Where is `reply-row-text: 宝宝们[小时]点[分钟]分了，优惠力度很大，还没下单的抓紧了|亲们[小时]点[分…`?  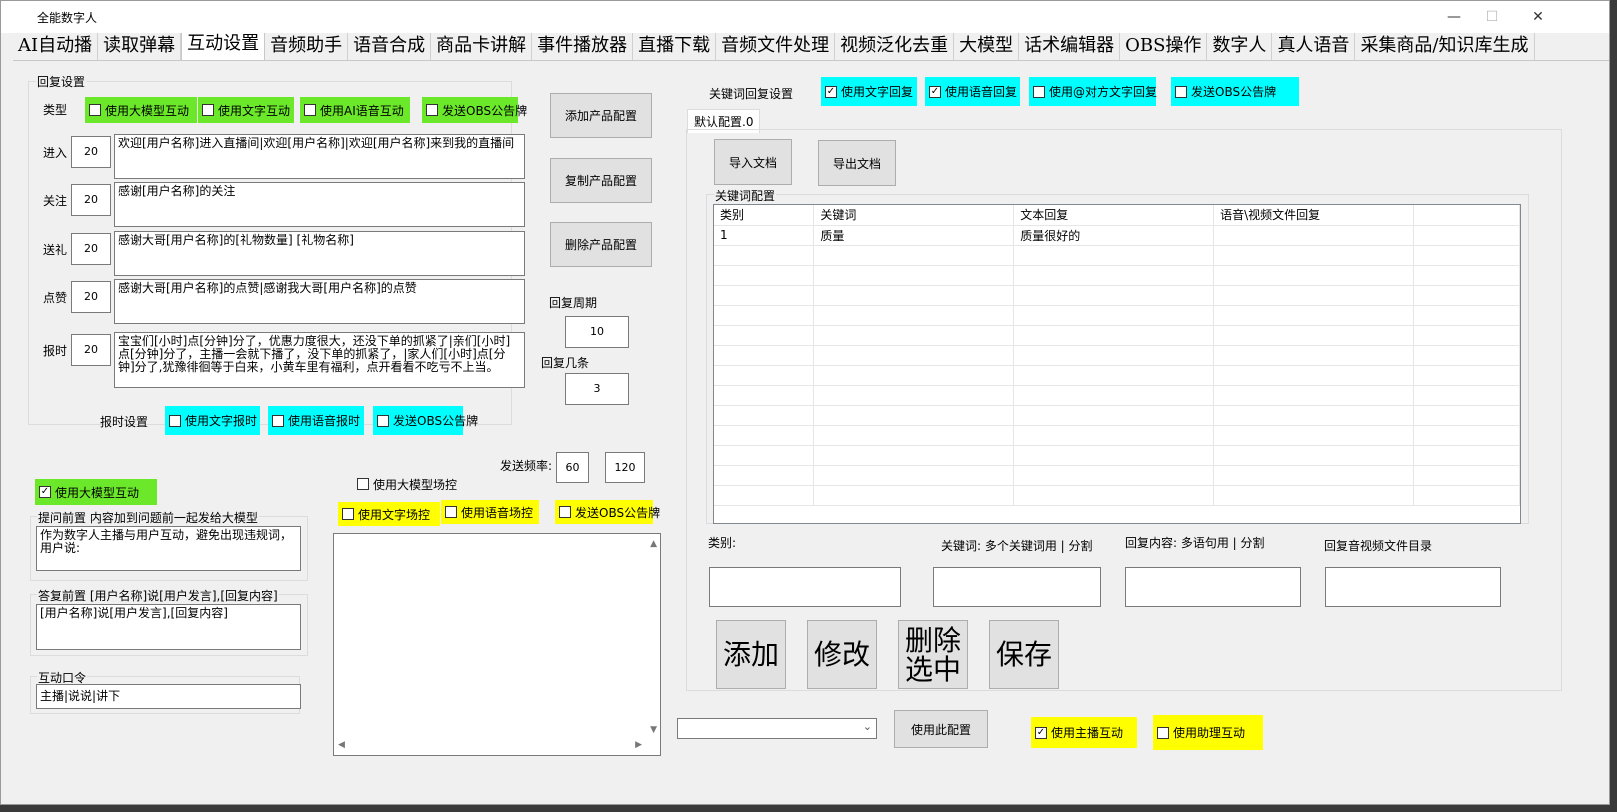
reply-row-text: 宝宝们[小时]点[分钟]分了，优惠力度很大，还没下单的抓紧了|亲们[小时]点[分… is located at coordinates (319, 360).